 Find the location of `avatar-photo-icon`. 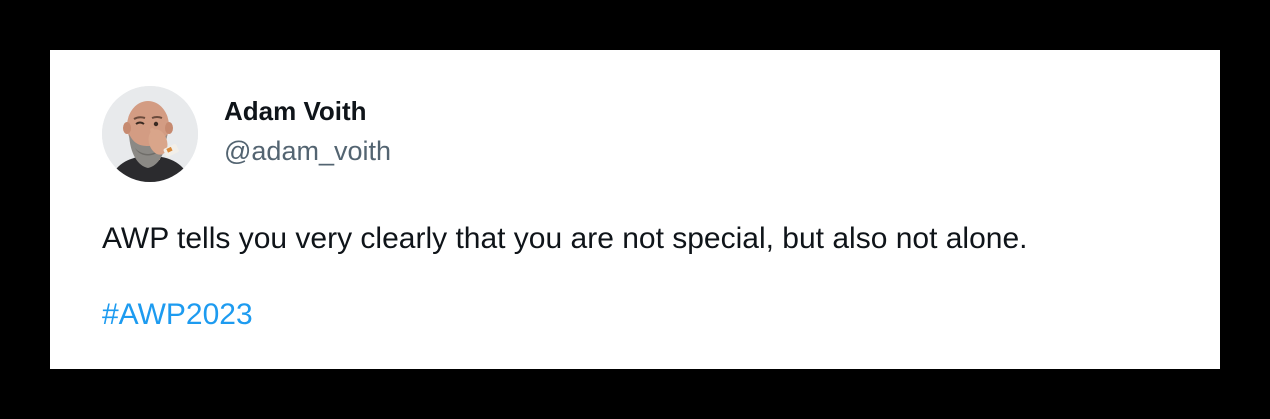

avatar-photo-icon is located at coordinates (150, 134).